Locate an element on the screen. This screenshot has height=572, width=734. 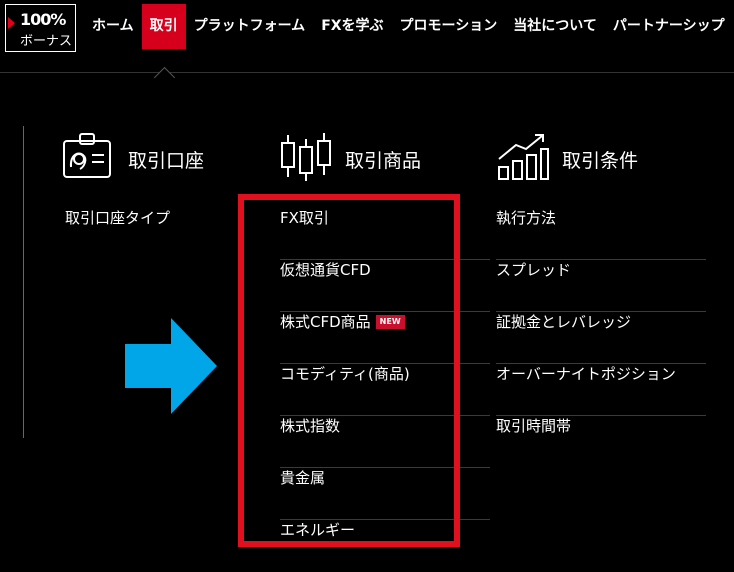
link-overnight-positions: オーバーナイトポジション is located at coordinates (601, 390).